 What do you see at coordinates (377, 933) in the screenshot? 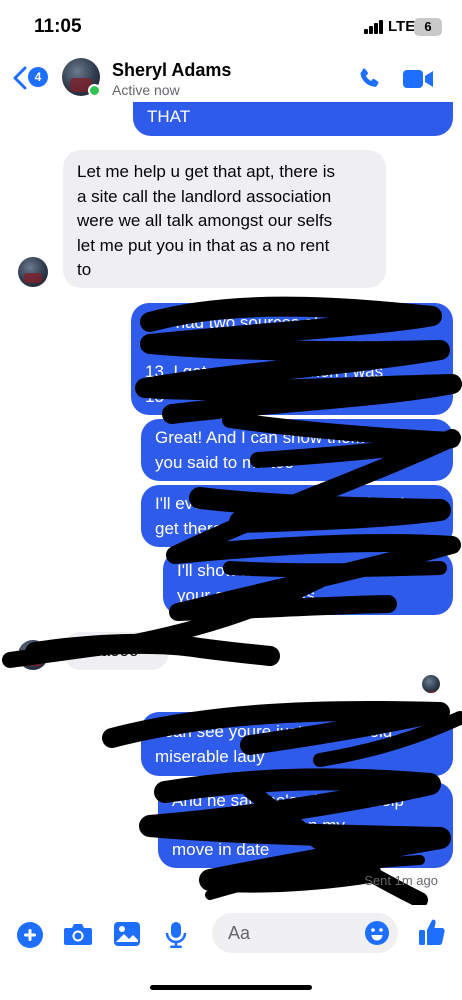
I see `emoji-icon` at bounding box center [377, 933].